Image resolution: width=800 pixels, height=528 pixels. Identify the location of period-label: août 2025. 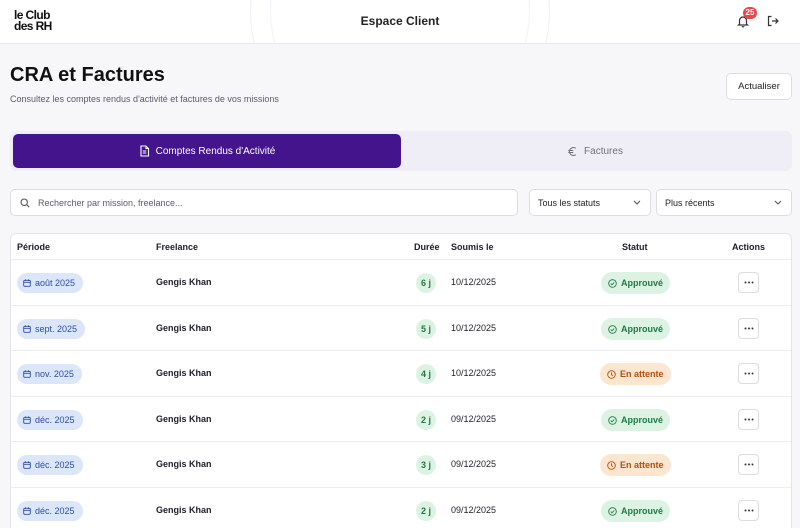
(55, 283).